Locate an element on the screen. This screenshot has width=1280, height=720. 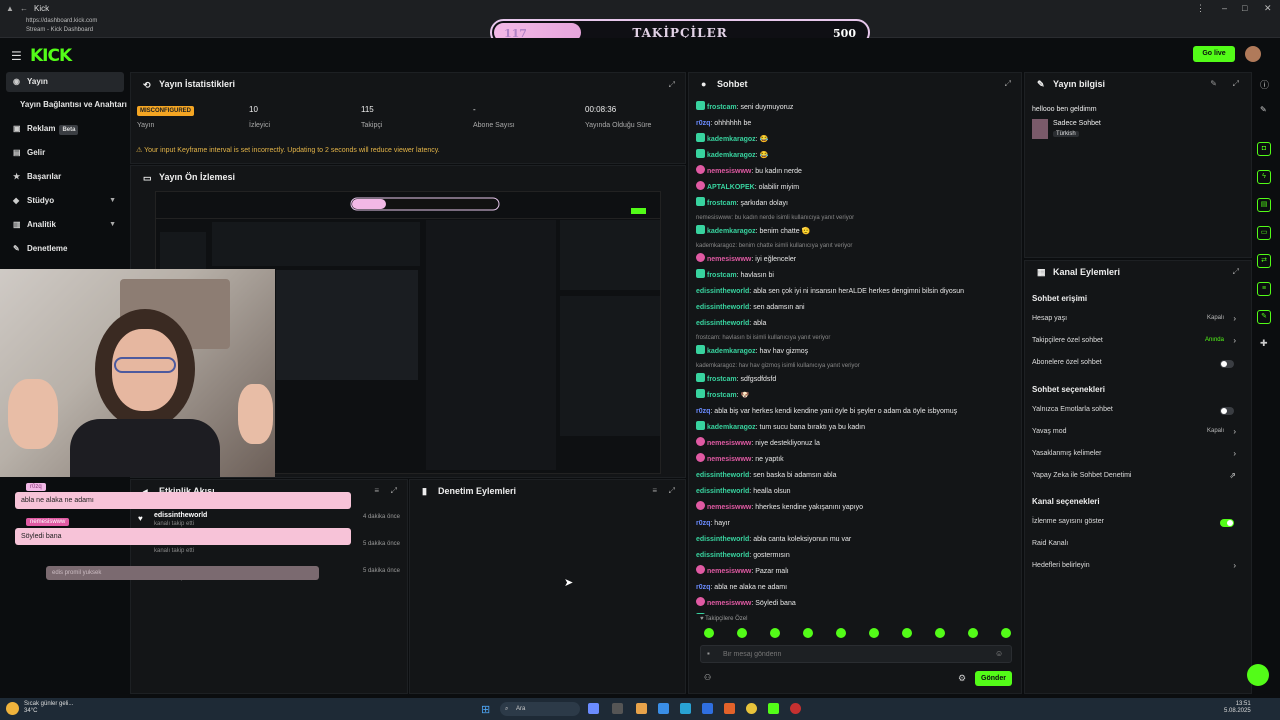
emote-only-toggle is located at coordinates (1227, 411).